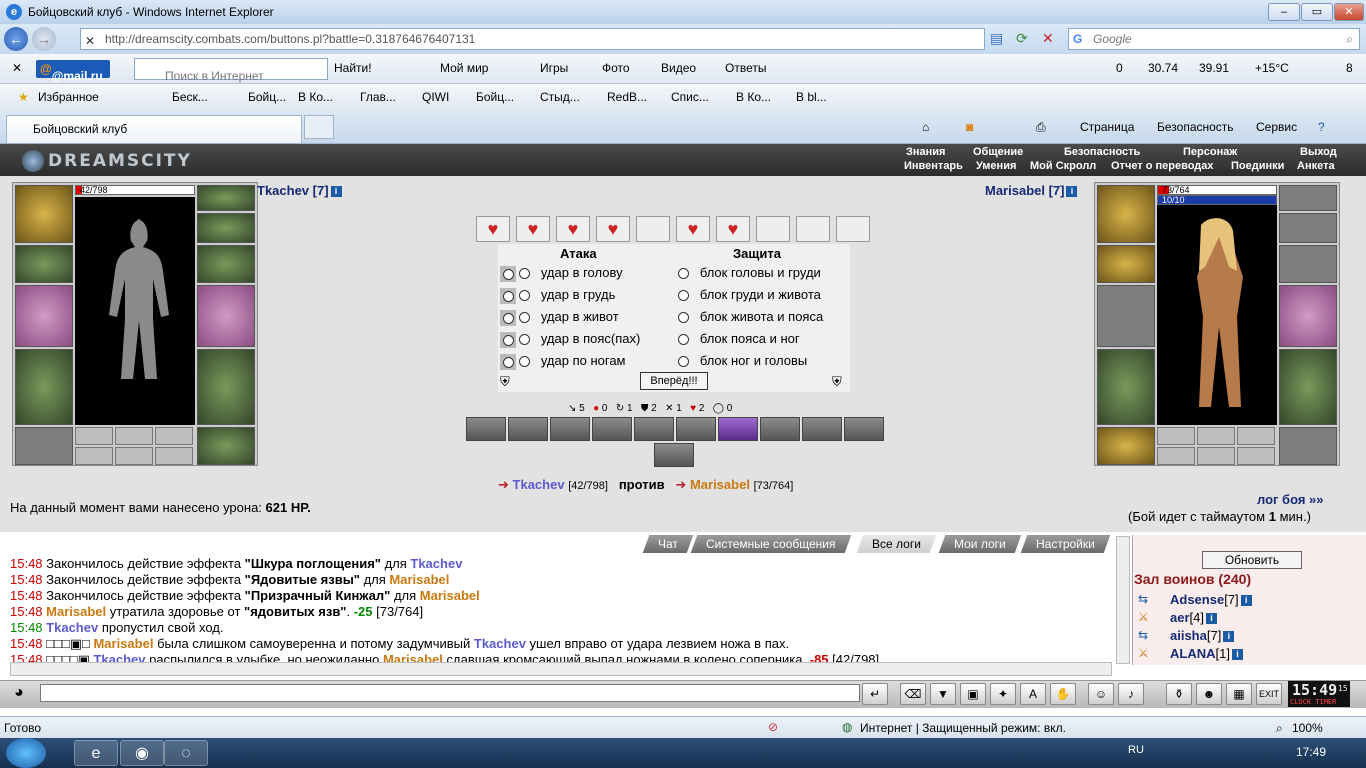 Image resolution: width=1366 pixels, height=768 pixels. What do you see at coordinates (1349, 12) in the screenshot?
I see `close-window-button: ✕` at bounding box center [1349, 12].